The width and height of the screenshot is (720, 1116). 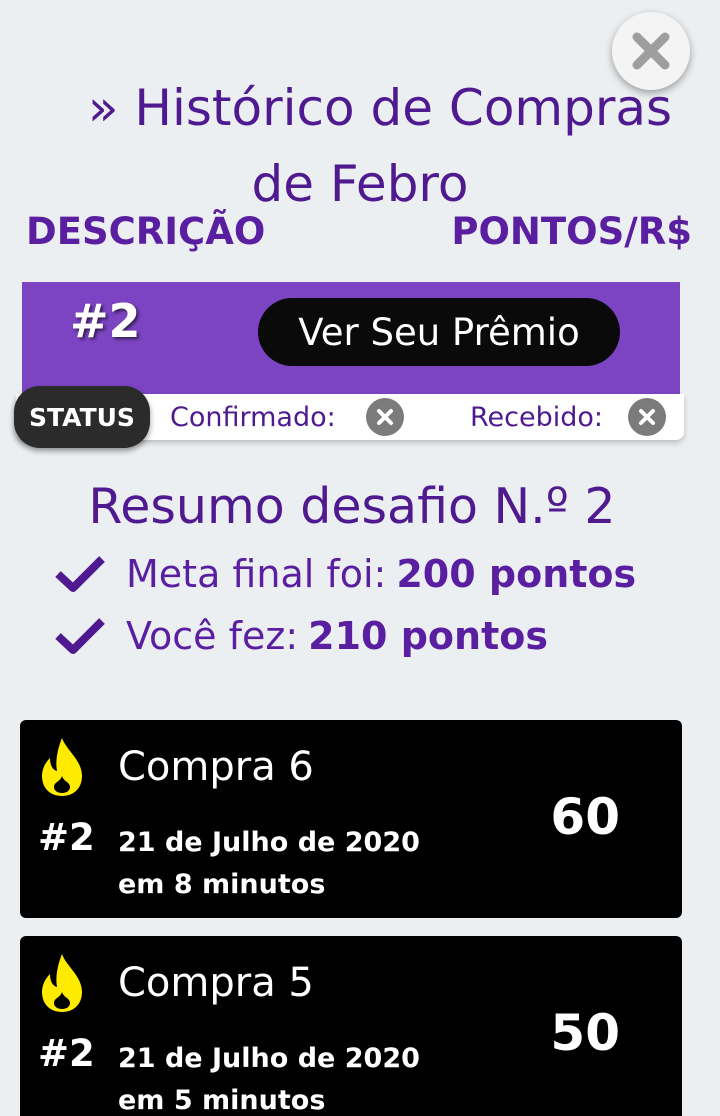 I want to click on summary-goal: Meta final foi: 200 pontos, so click(x=345, y=574).